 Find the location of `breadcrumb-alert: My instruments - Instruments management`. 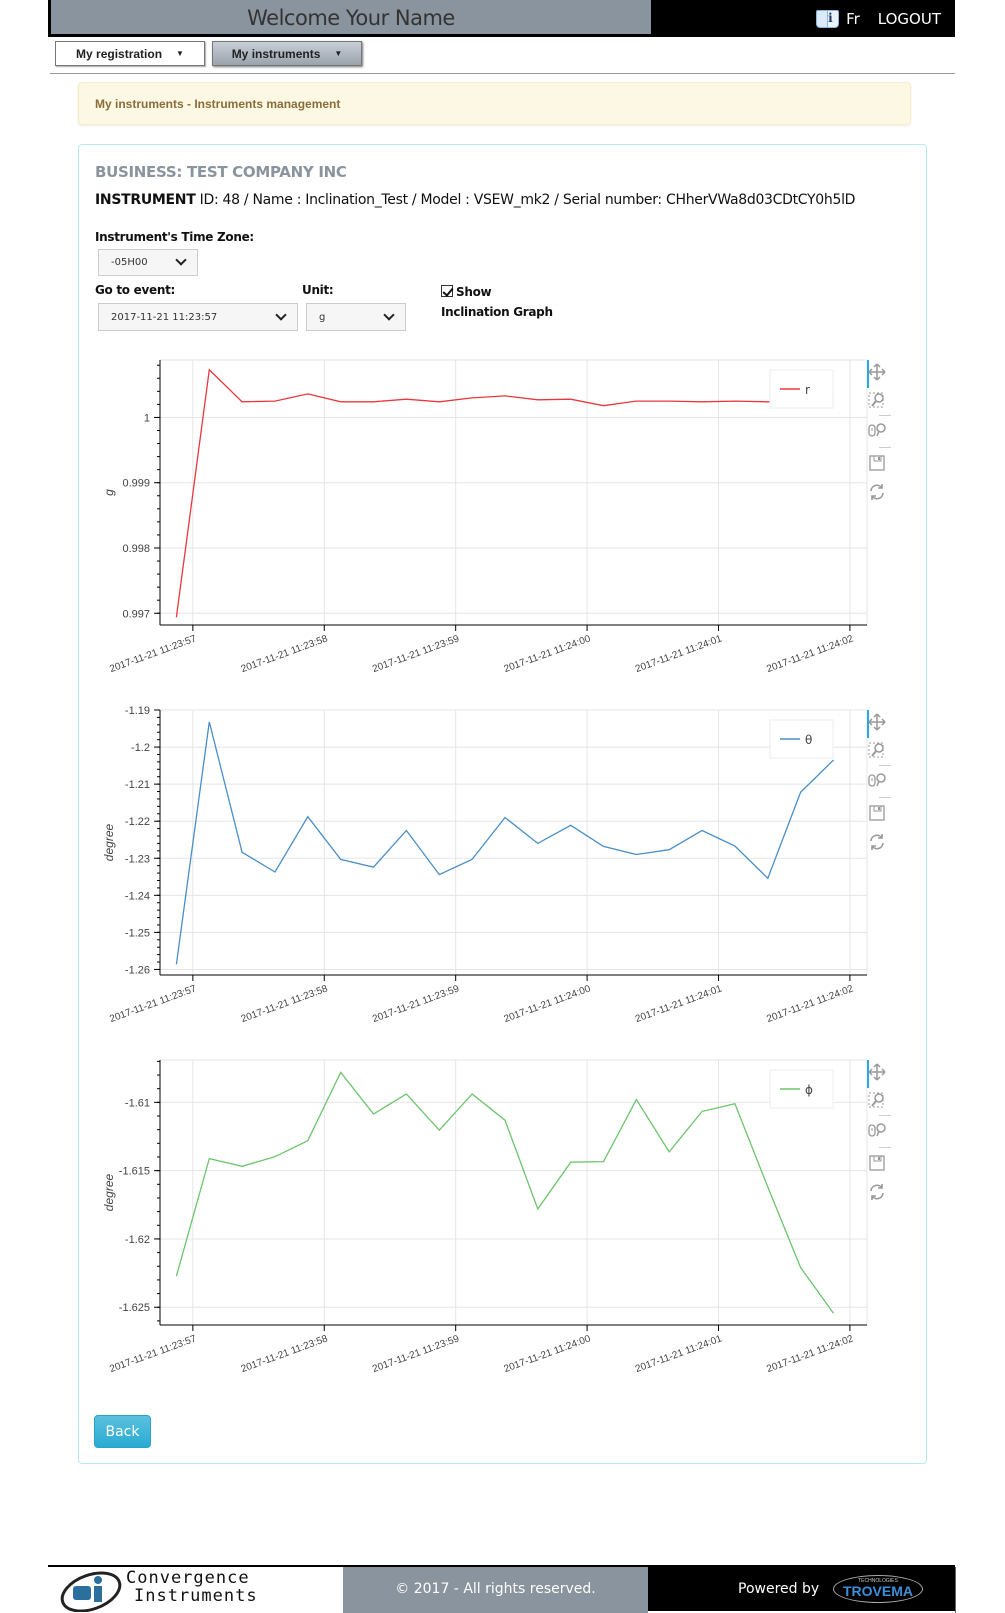

breadcrumb-alert: My instruments - Instruments management is located at coordinates (494, 103).